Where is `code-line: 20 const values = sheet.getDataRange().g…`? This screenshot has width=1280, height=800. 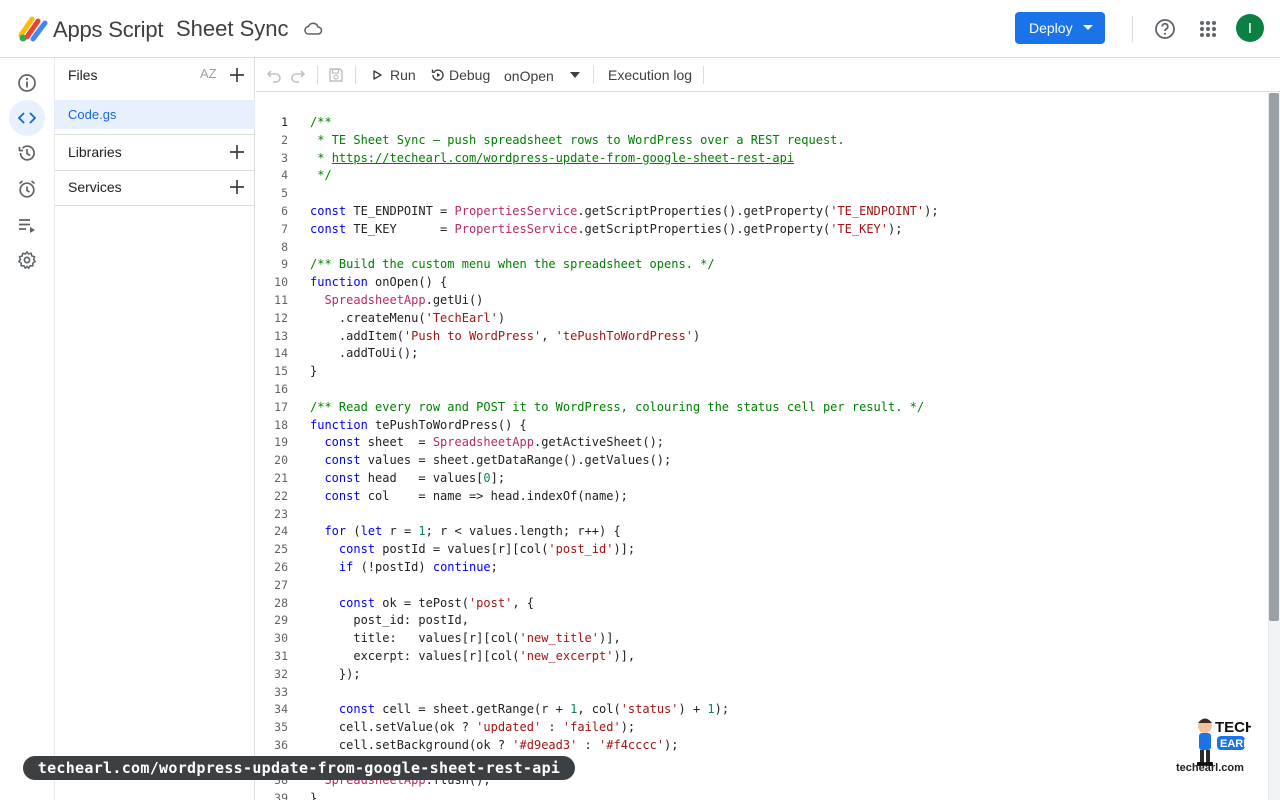 code-line: 20 const values = sheet.getDataRange().g… is located at coordinates (761, 461).